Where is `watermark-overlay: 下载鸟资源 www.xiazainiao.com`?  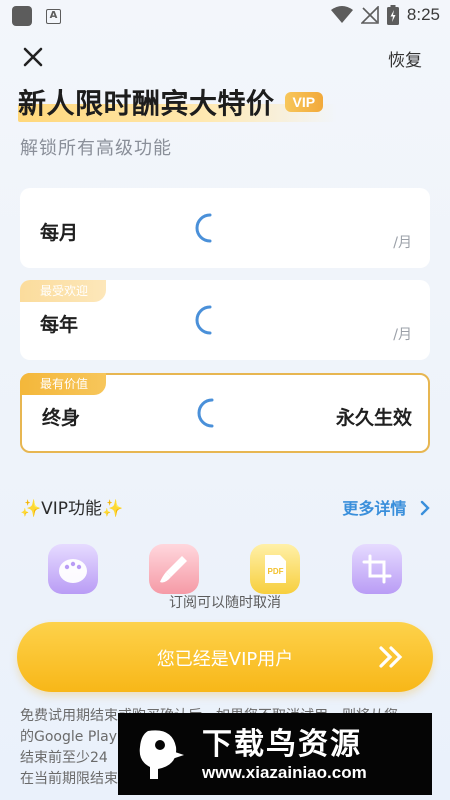 watermark-overlay: 下载鸟资源 www.xiazainiao.com is located at coordinates (275, 754).